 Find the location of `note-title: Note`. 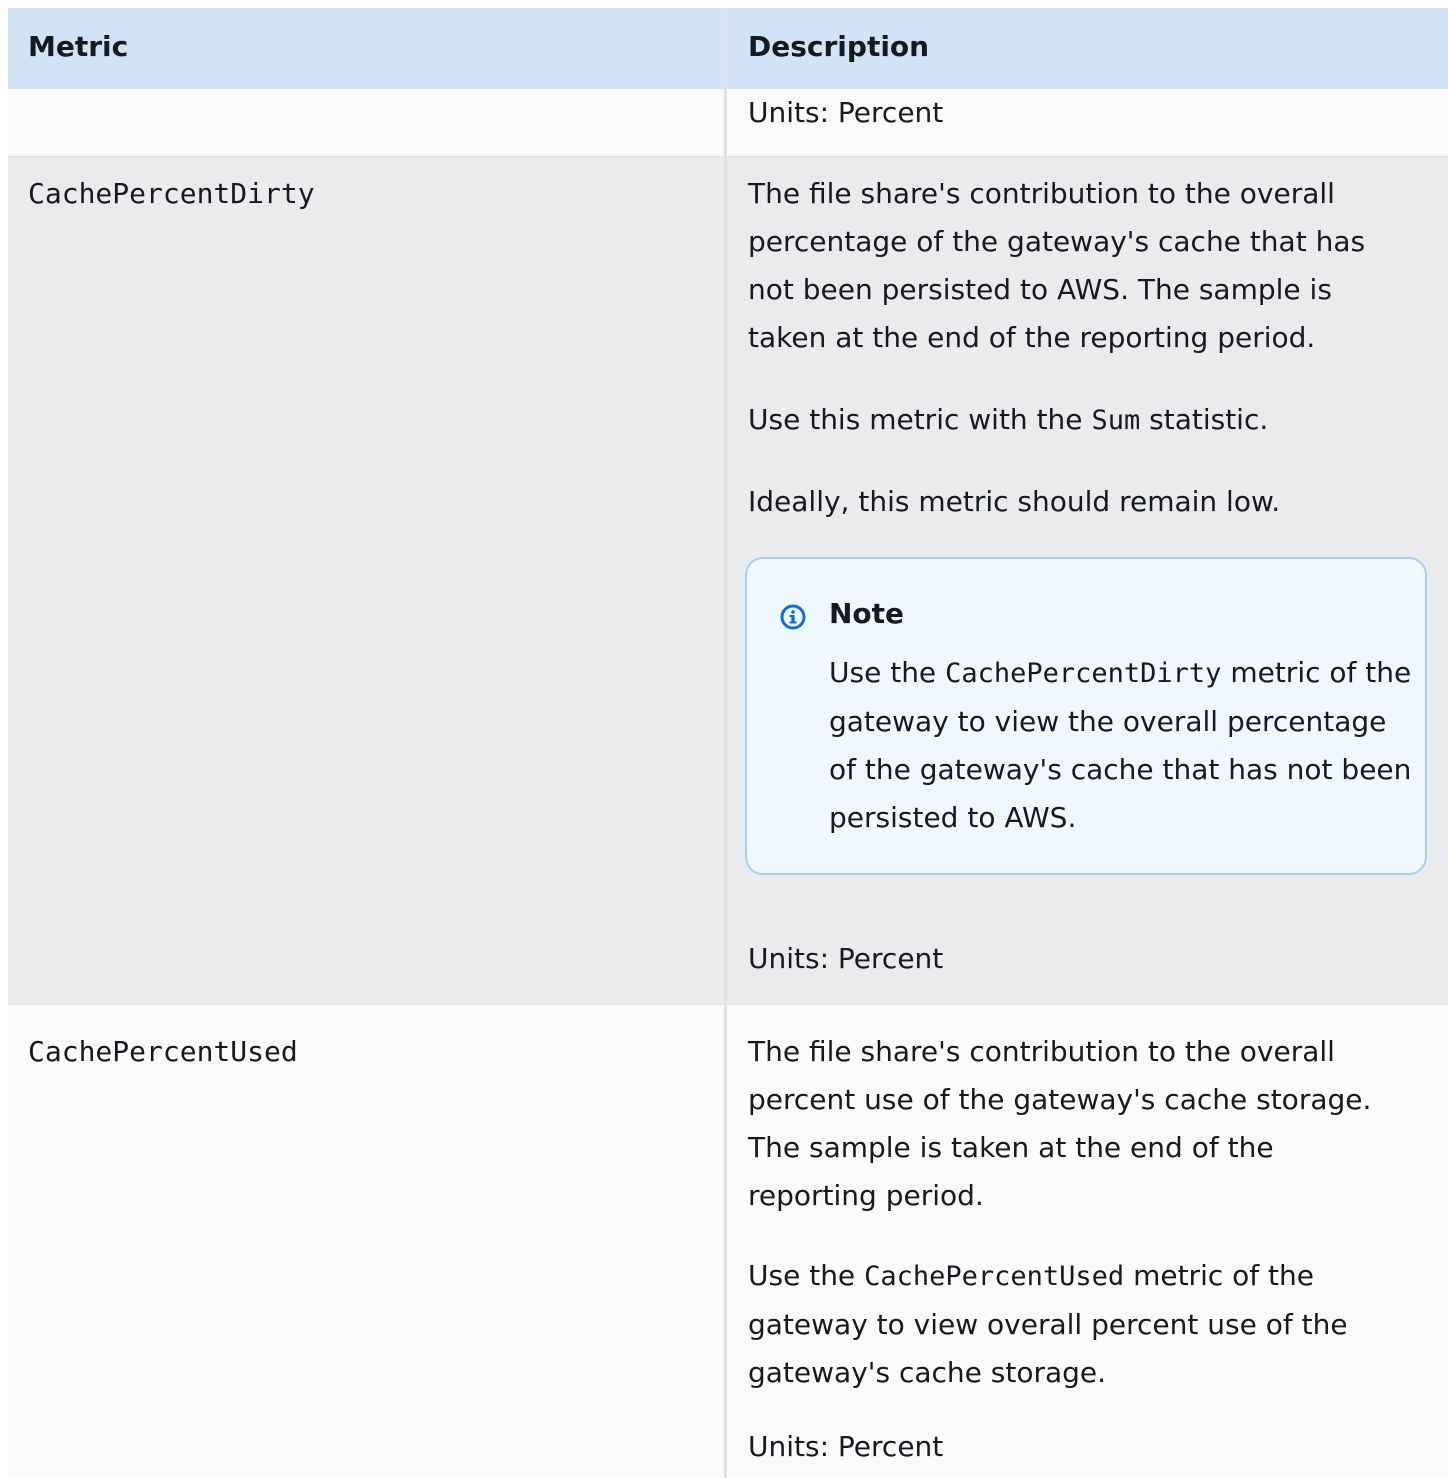

note-title: Note is located at coordinates (867, 613).